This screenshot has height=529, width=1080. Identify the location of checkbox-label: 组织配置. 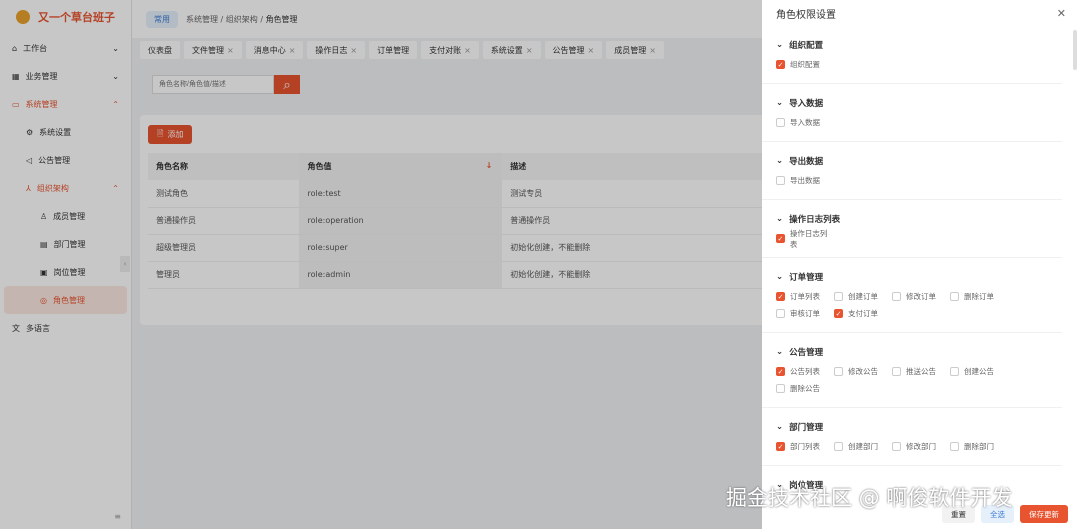
(805, 64).